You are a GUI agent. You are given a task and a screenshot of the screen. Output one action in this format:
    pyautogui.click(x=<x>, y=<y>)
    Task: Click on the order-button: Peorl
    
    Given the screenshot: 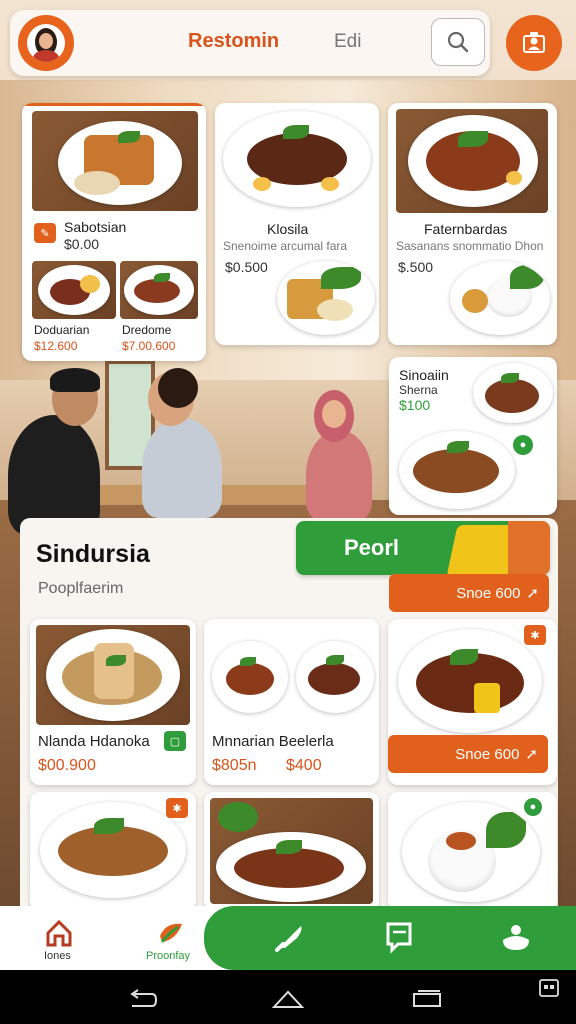 What is the action you would take?
    pyautogui.click(x=423, y=548)
    